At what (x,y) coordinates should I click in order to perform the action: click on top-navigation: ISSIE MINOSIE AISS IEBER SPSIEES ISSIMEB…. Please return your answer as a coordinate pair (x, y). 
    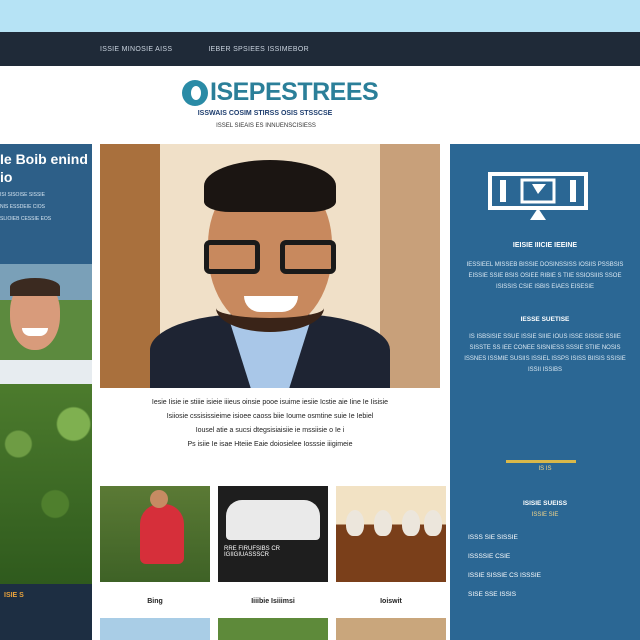
    Looking at the image, I should click on (320, 49).